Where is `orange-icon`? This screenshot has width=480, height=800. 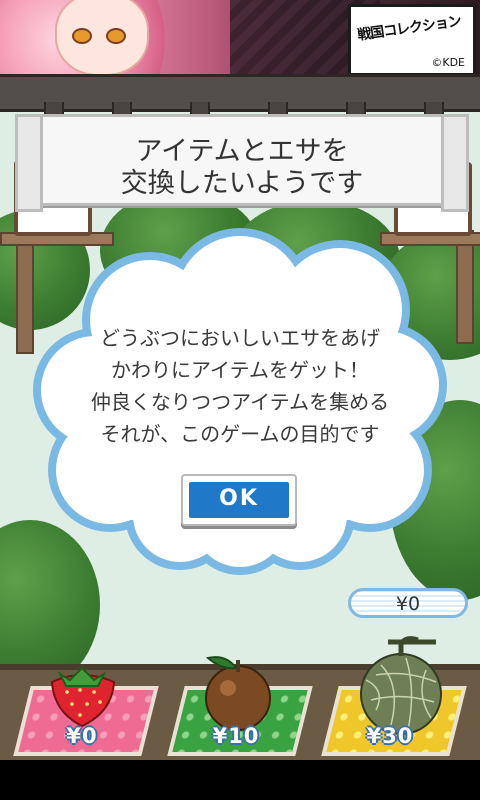 orange-icon is located at coordinates (238, 692).